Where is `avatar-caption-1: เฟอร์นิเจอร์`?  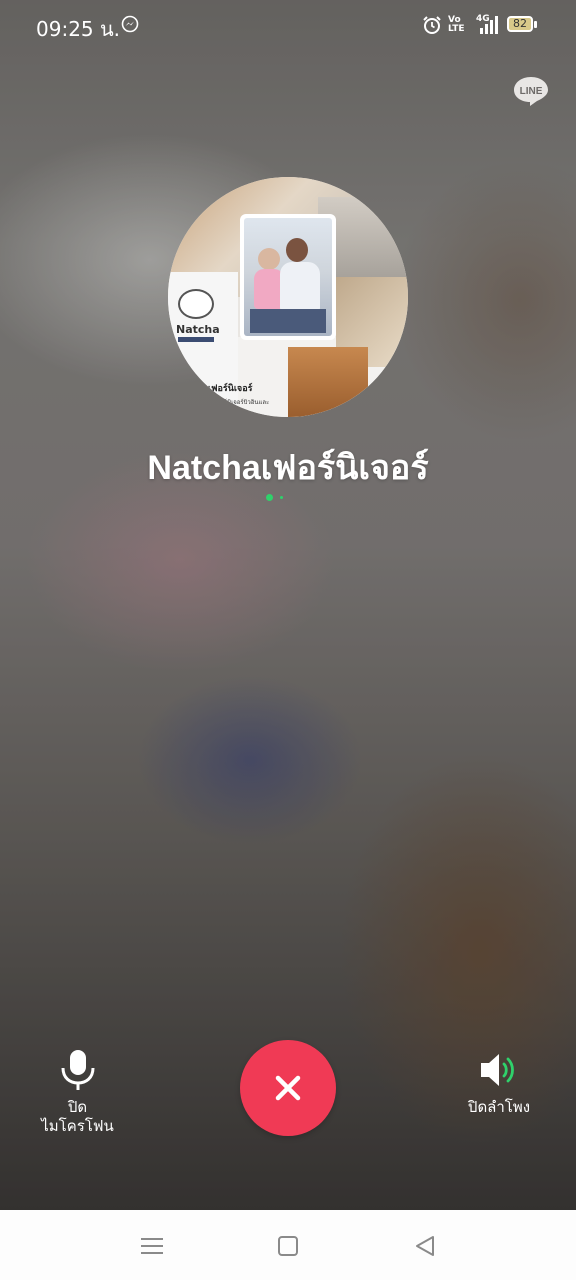 avatar-caption-1: เฟอร์นิเจอร์ is located at coordinates (230, 389).